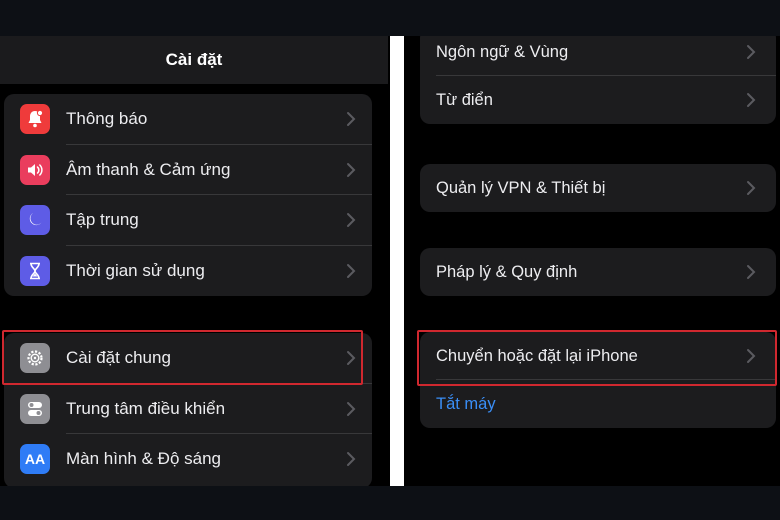 The image size is (780, 520). What do you see at coordinates (188, 220) in the screenshot?
I see `settings-item-focus: Tập trung` at bounding box center [188, 220].